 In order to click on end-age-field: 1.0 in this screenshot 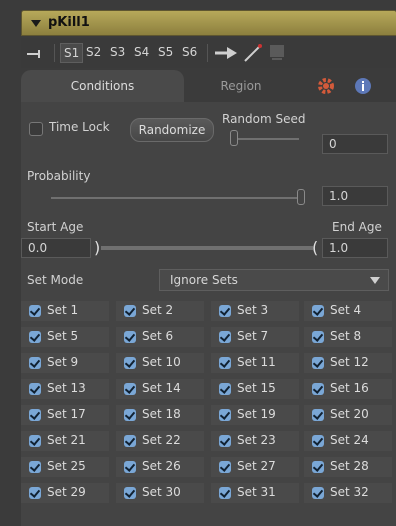, I will do `click(355, 248)`.